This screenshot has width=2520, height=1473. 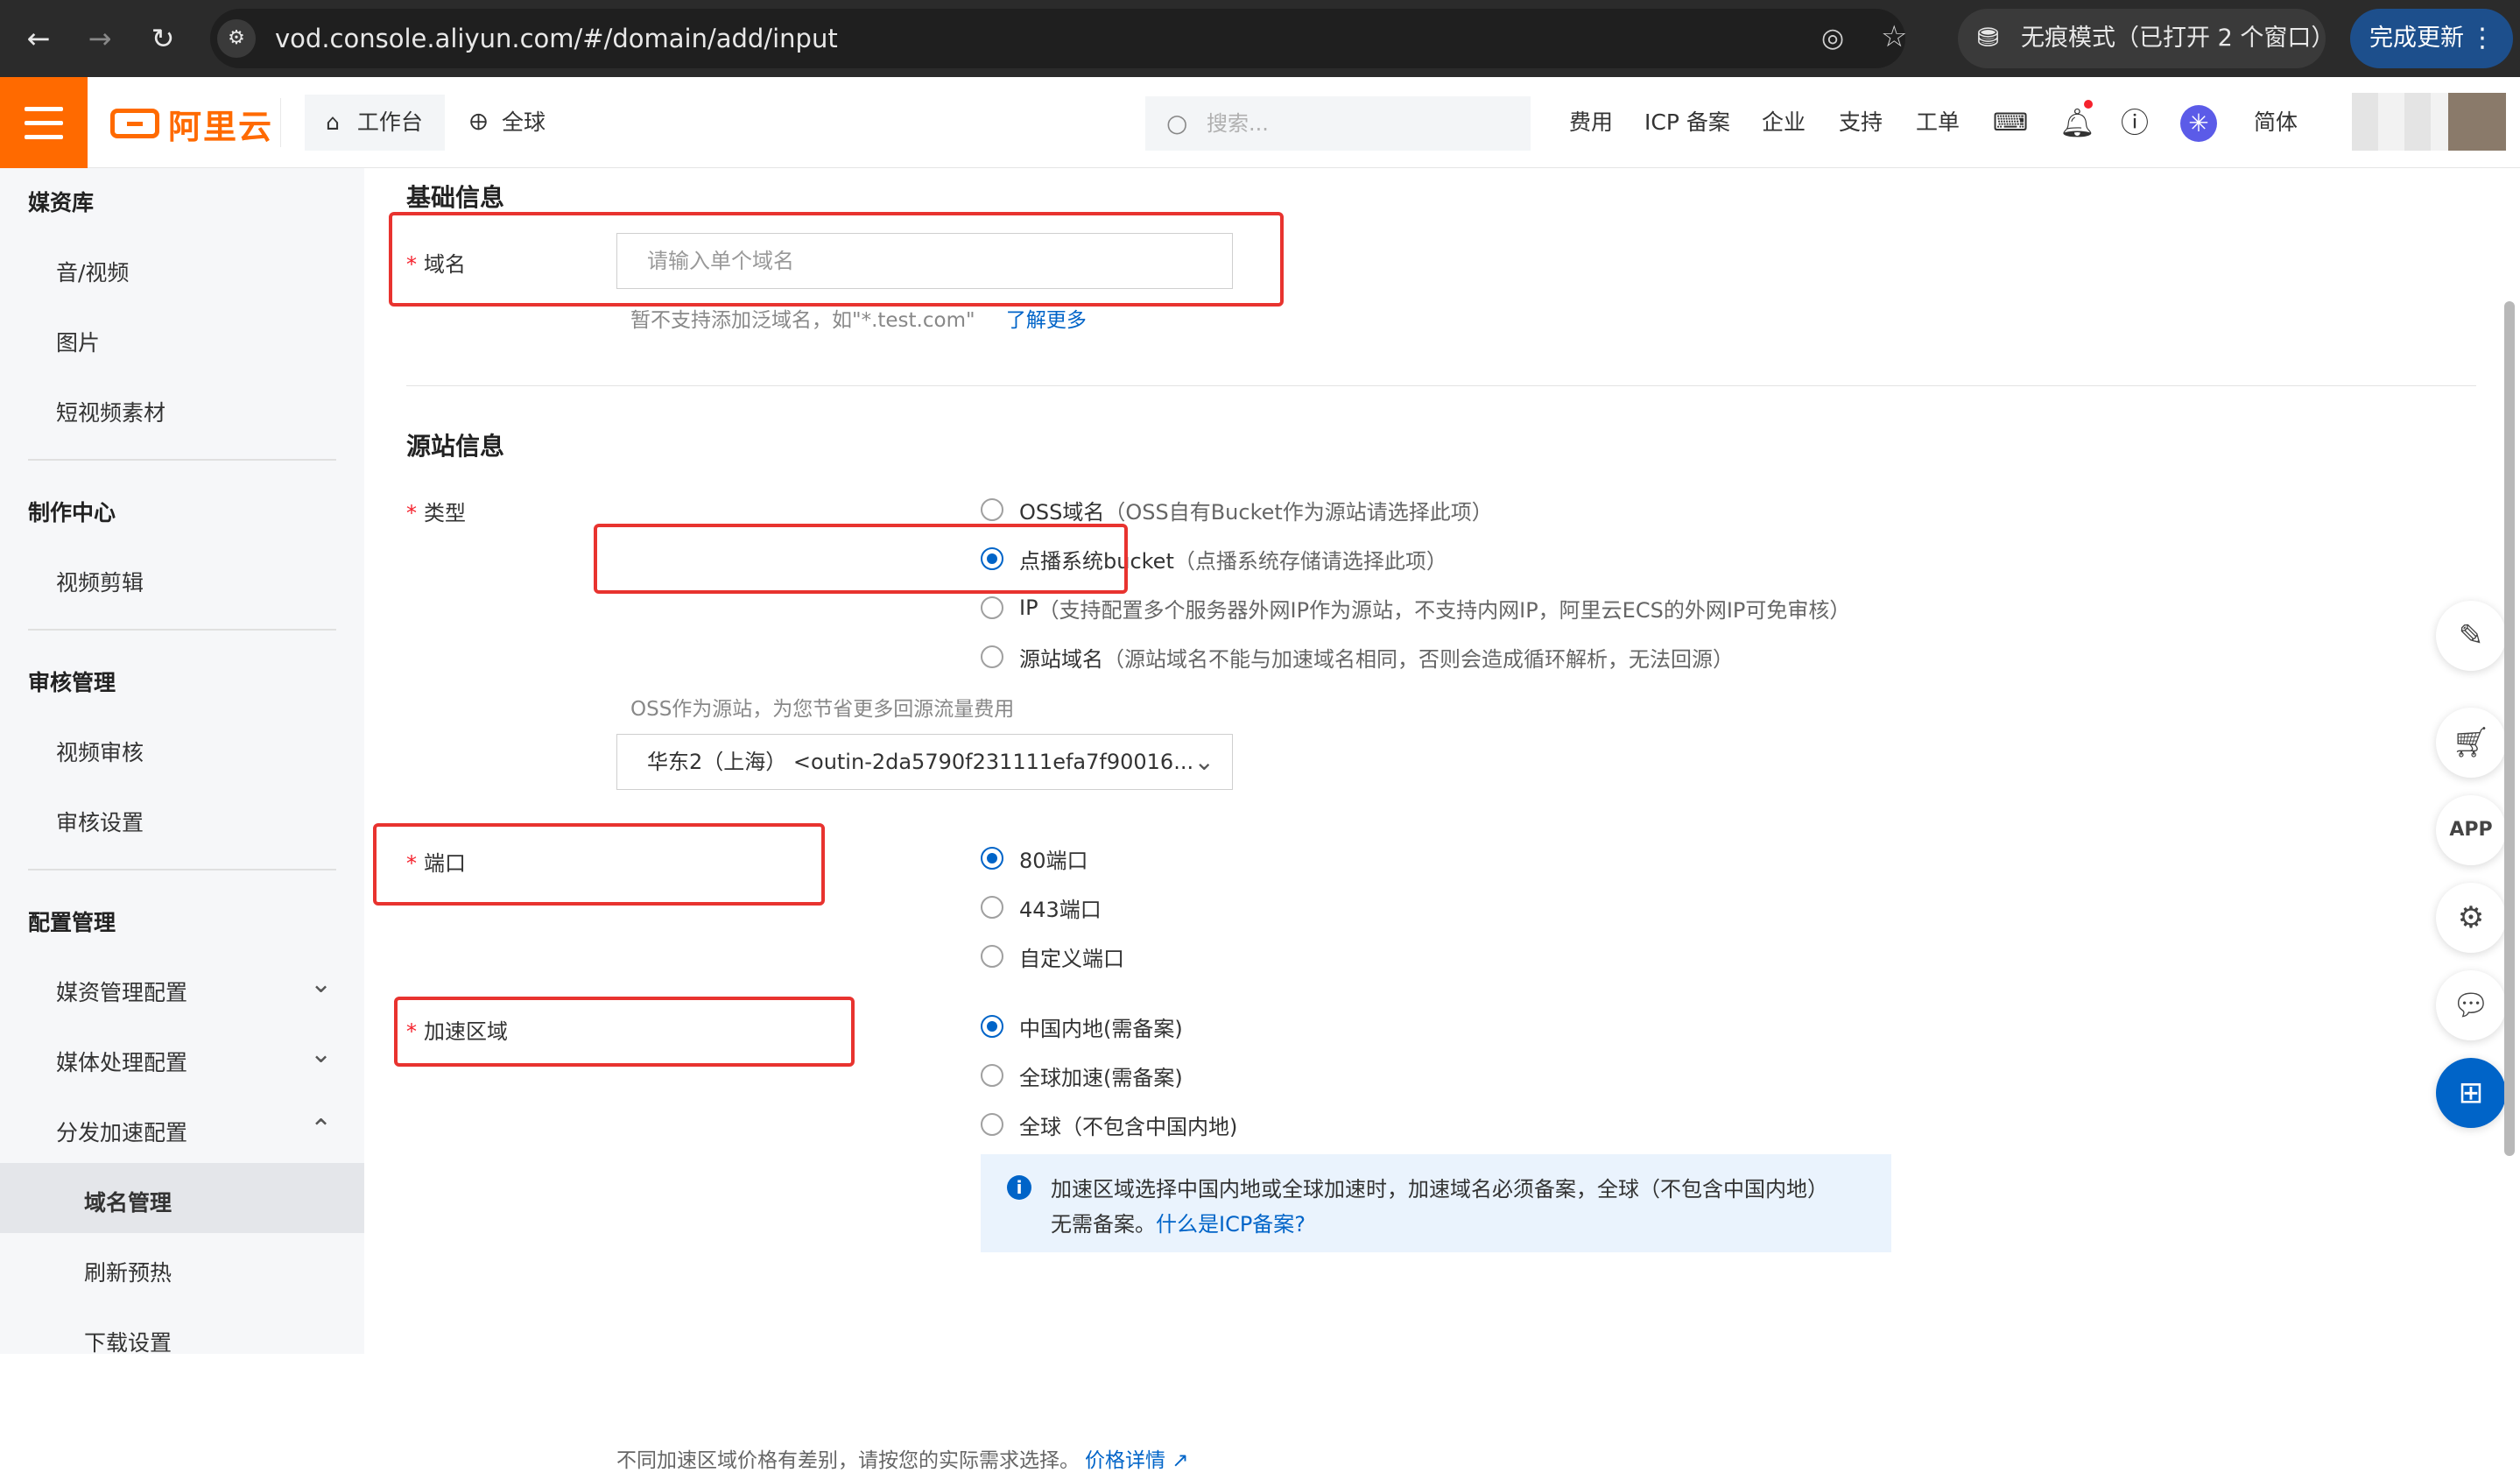 I want to click on back-icon: ←, so click(x=38, y=38).